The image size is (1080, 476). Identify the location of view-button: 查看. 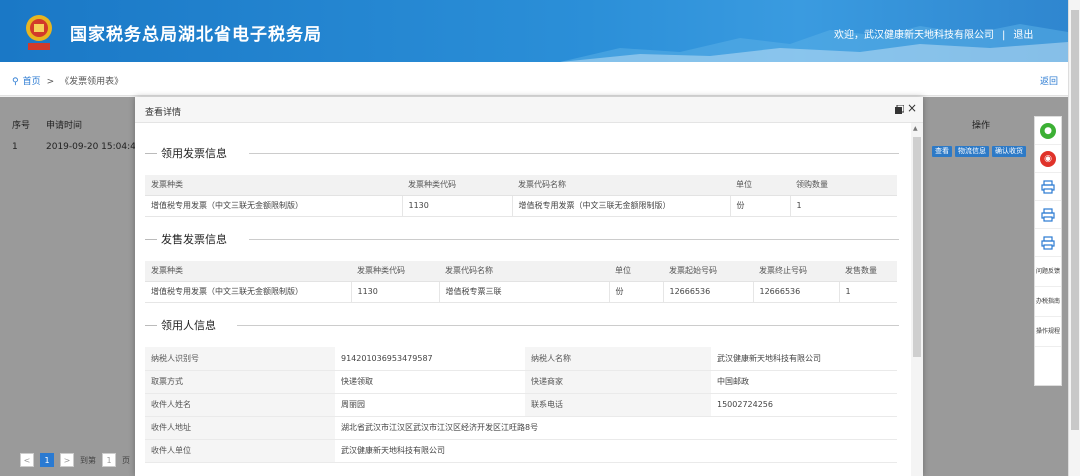
(942, 151).